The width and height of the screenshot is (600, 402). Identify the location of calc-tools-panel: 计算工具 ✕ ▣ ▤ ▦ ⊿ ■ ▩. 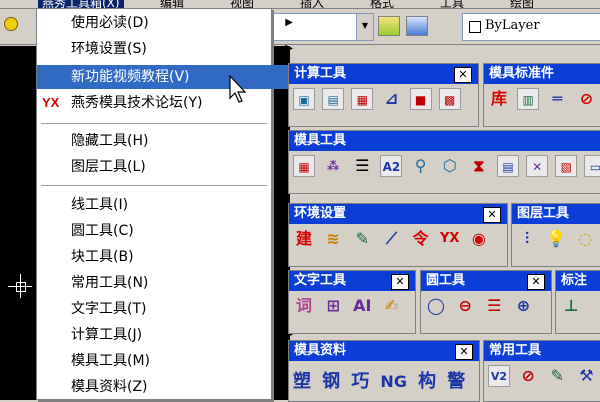
(383, 95).